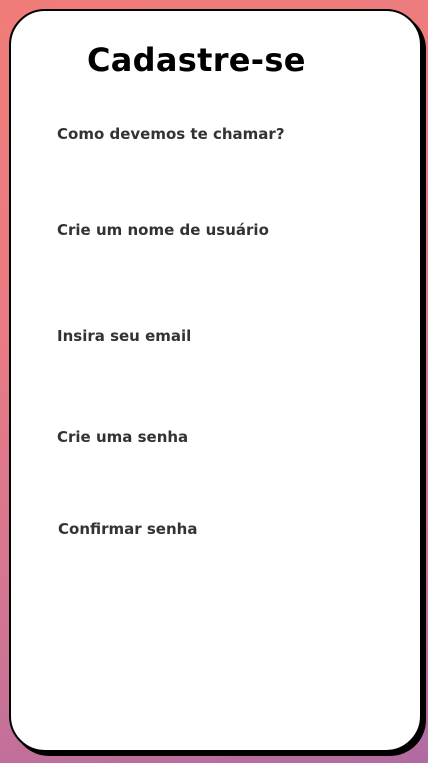 The width and height of the screenshot is (428, 763). Describe the element at coordinates (207, 368) in the screenshot. I see `email-field` at that location.